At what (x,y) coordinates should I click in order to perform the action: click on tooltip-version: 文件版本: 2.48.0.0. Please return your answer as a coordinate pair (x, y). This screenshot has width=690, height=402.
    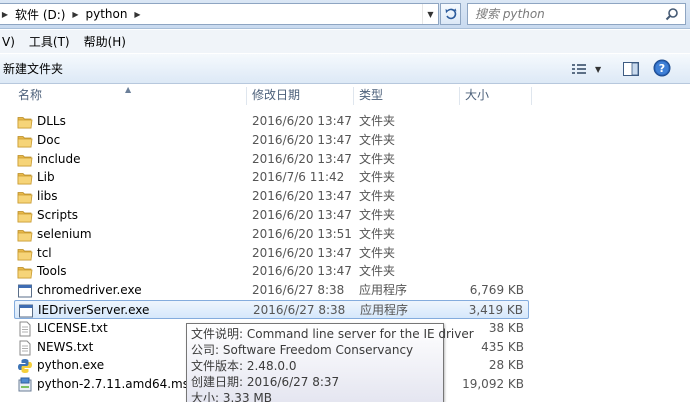
    Looking at the image, I should click on (244, 366).